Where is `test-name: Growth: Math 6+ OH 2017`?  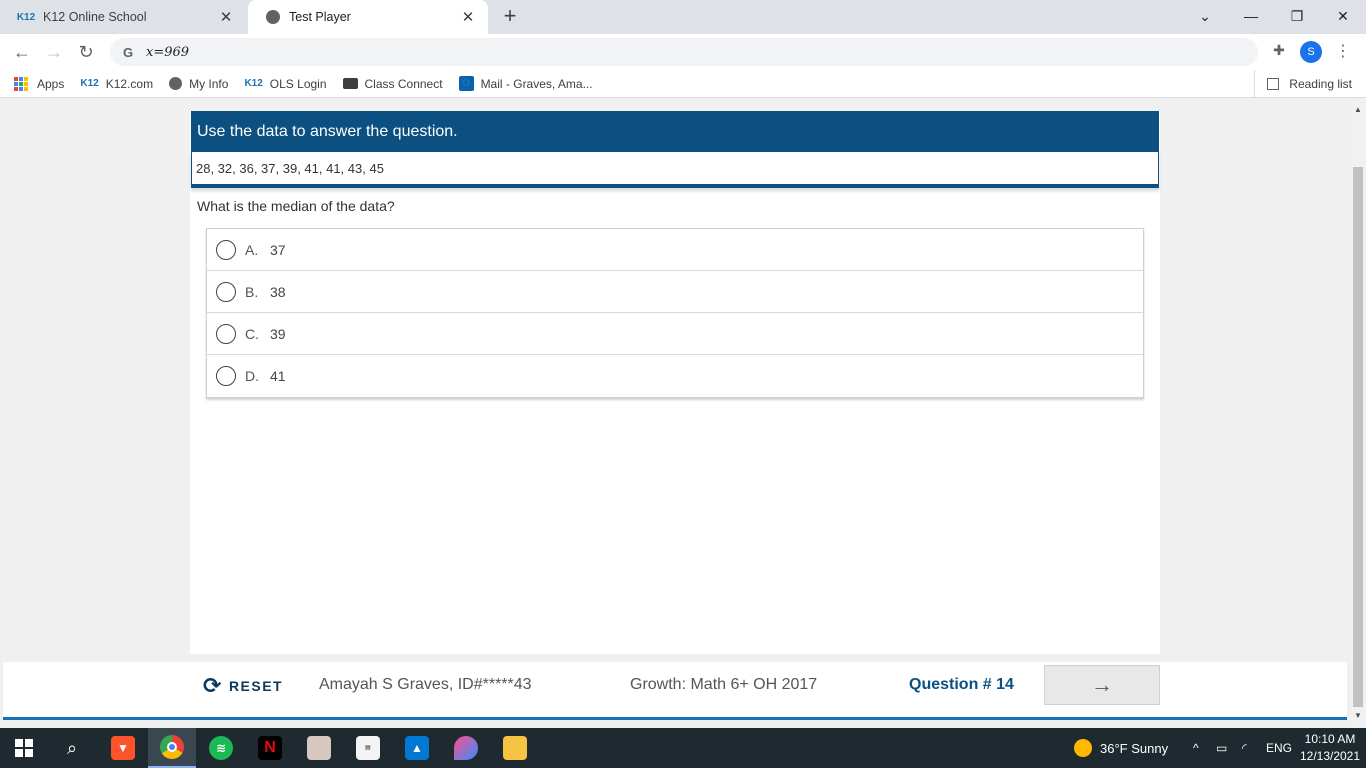
test-name: Growth: Math 6+ OH 2017 is located at coordinates (724, 684).